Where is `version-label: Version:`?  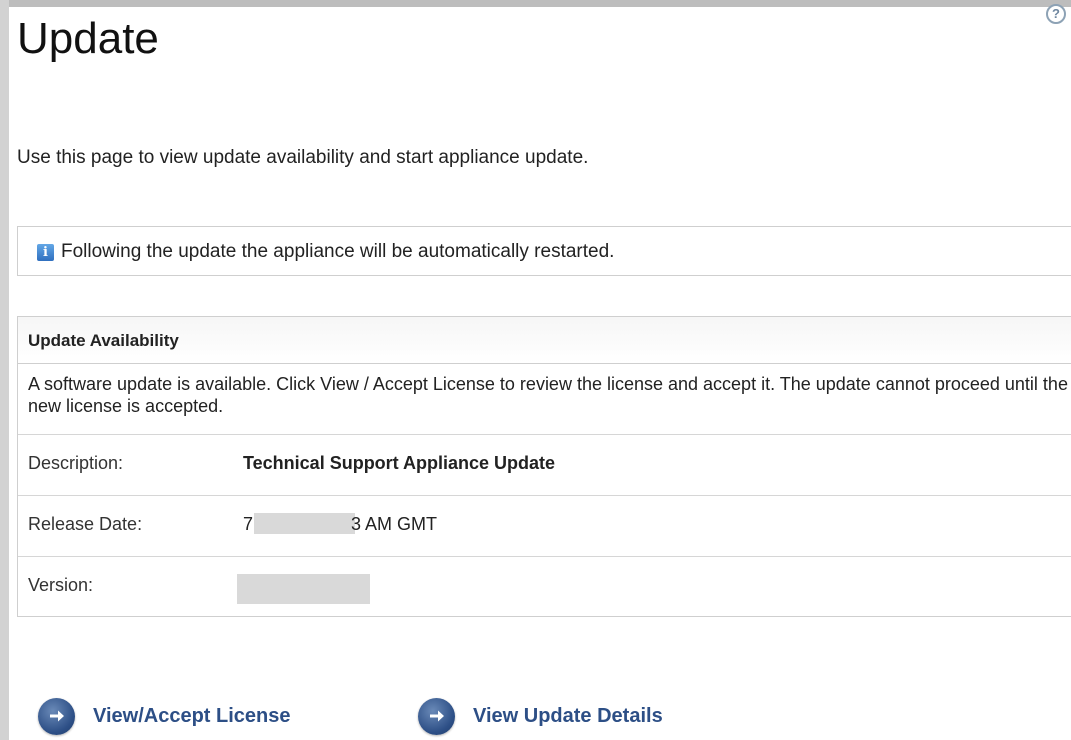 version-label: Version: is located at coordinates (61, 585).